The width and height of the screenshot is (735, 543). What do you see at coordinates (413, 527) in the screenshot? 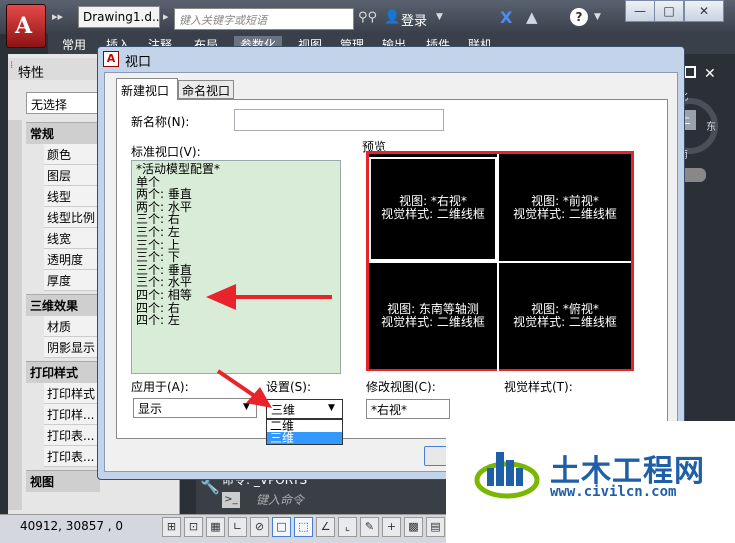
I see `transparency-icon: ▩` at bounding box center [413, 527].